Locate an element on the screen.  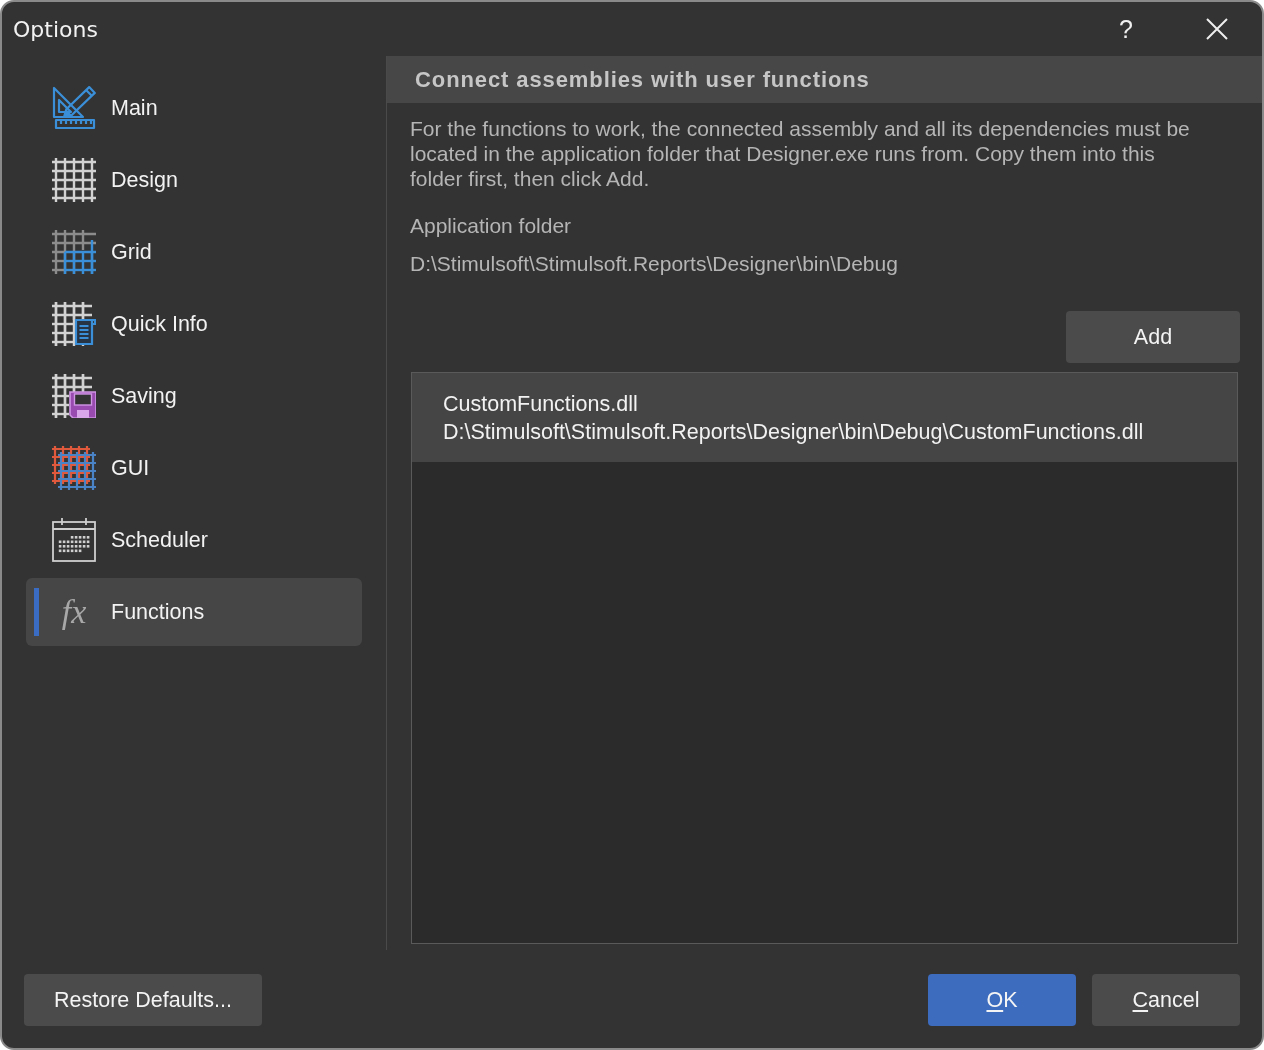
window-title: Options is located at coordinates (55, 29).